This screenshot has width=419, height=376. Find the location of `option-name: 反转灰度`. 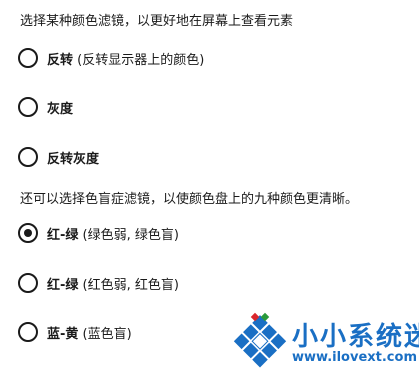

option-name: 反转灰度 is located at coordinates (73, 159).